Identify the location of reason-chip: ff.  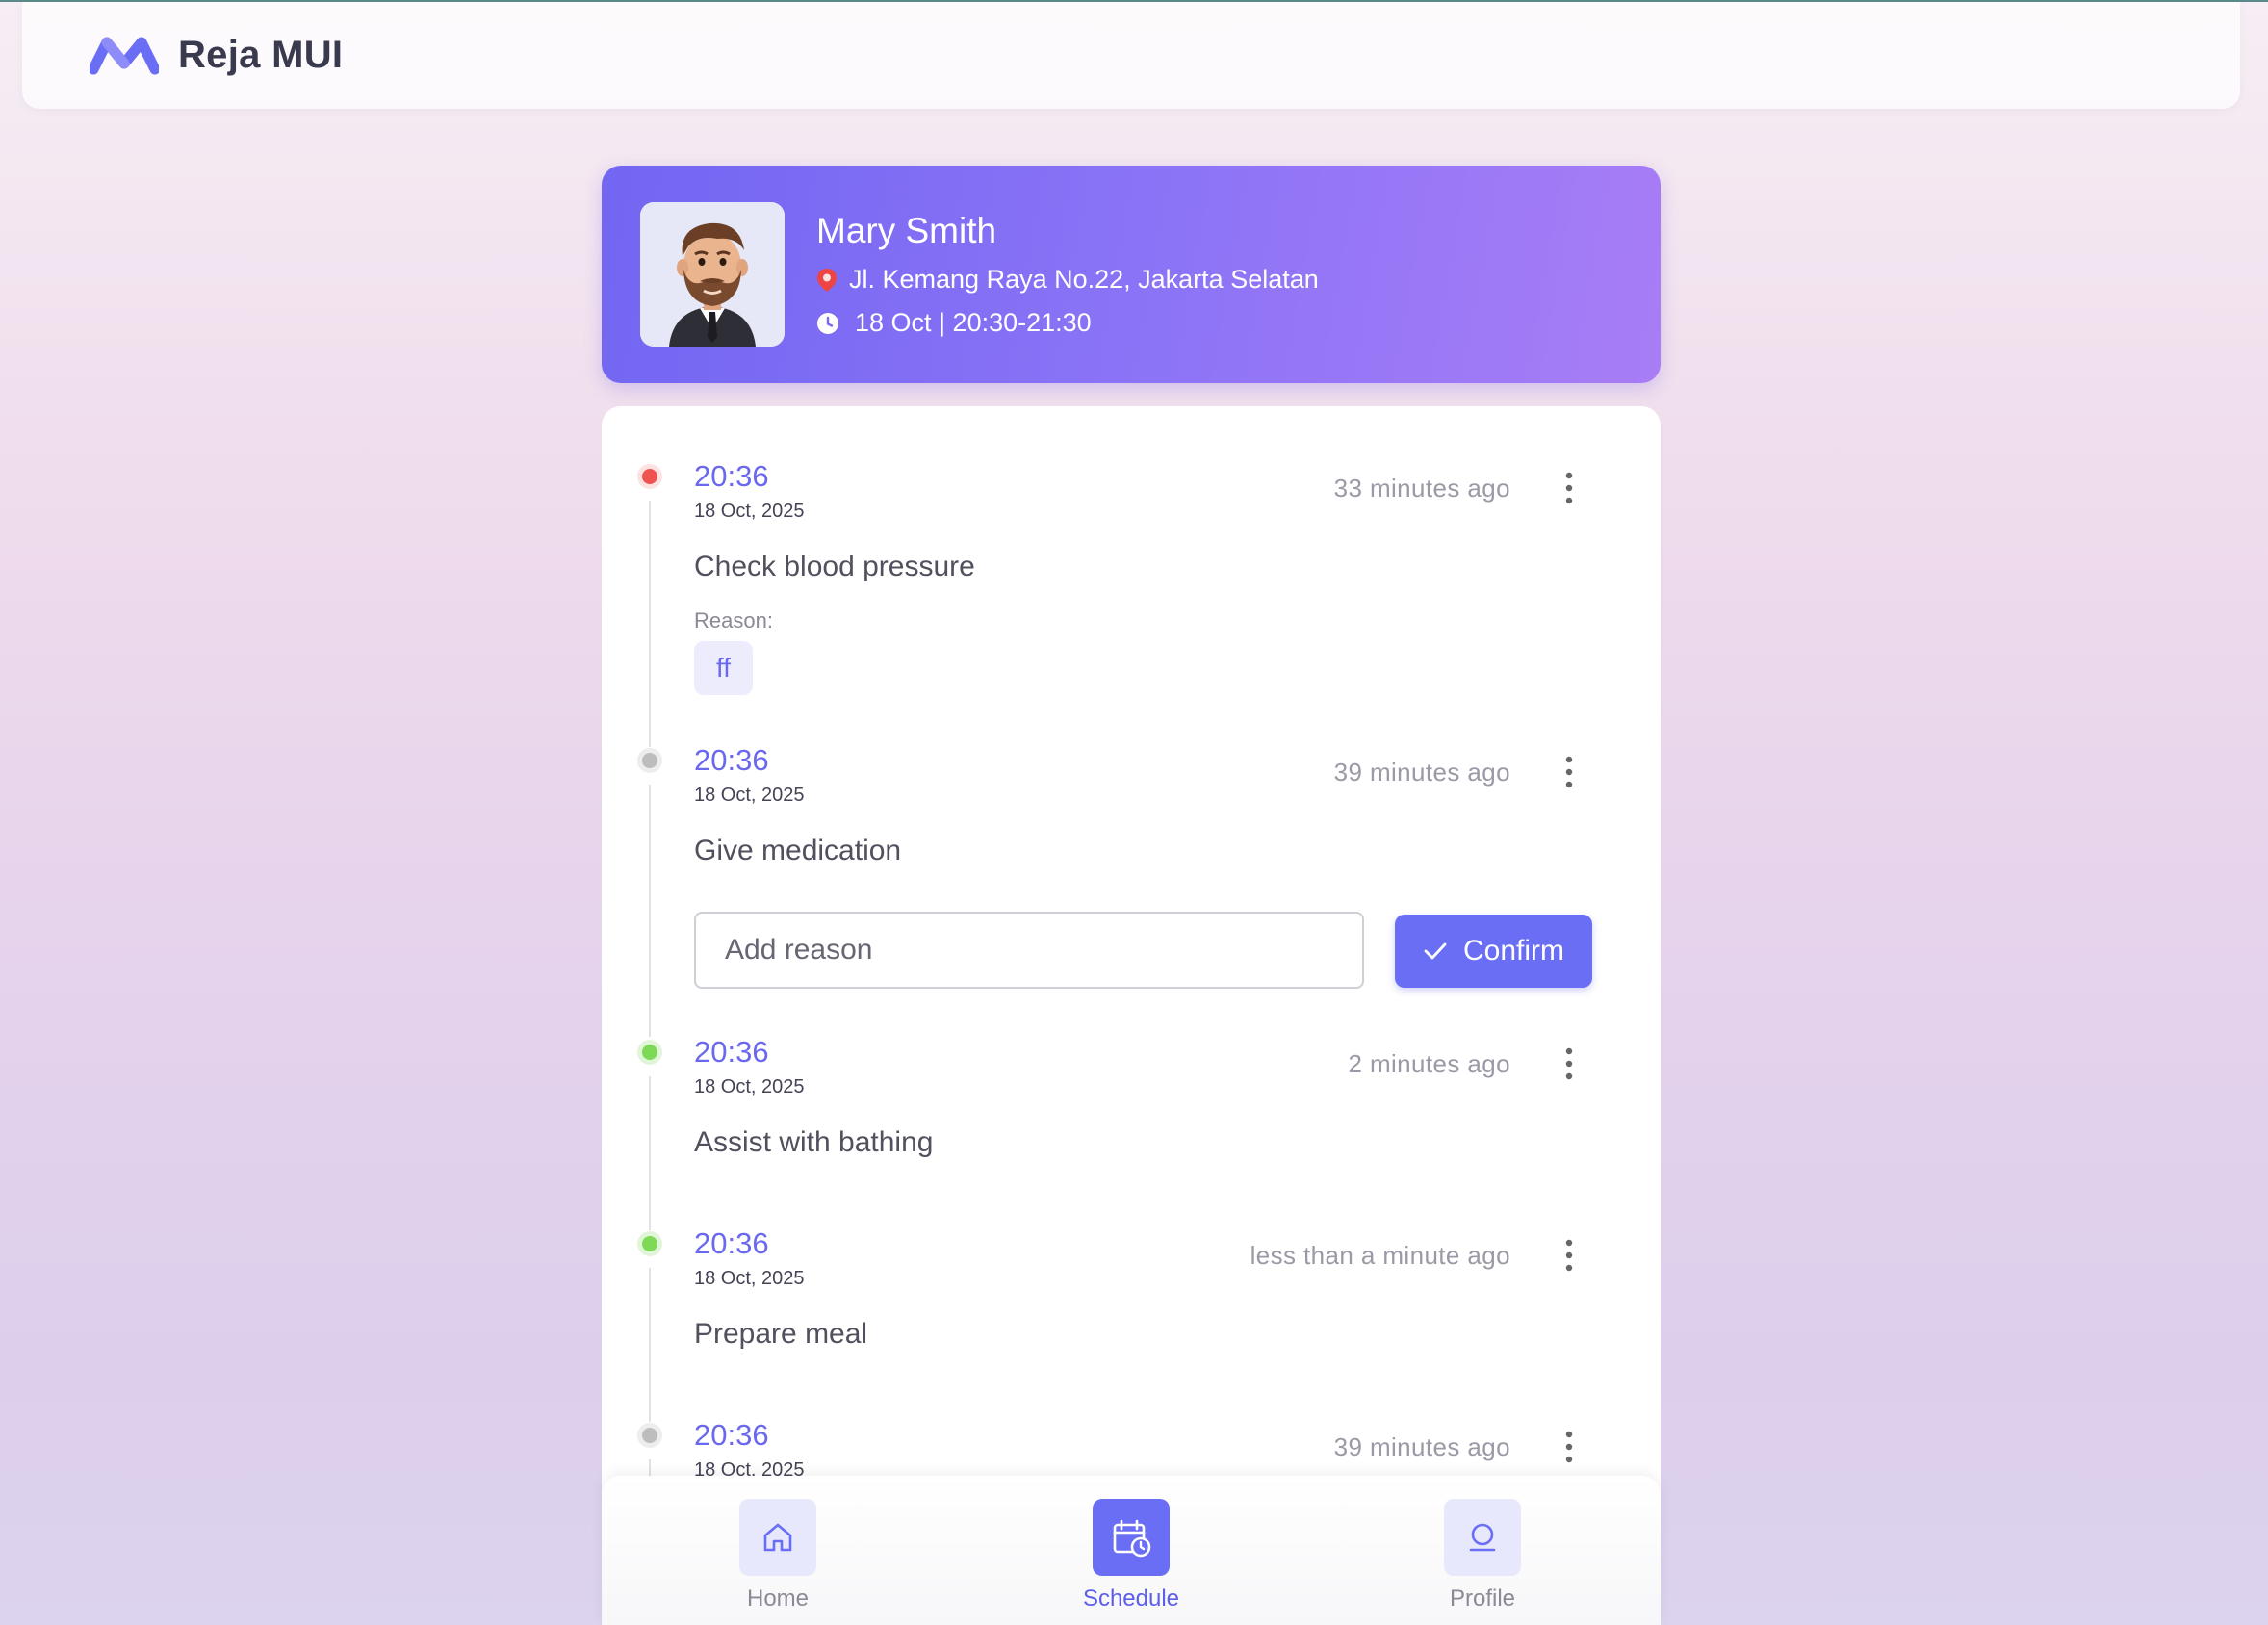
(724, 668).